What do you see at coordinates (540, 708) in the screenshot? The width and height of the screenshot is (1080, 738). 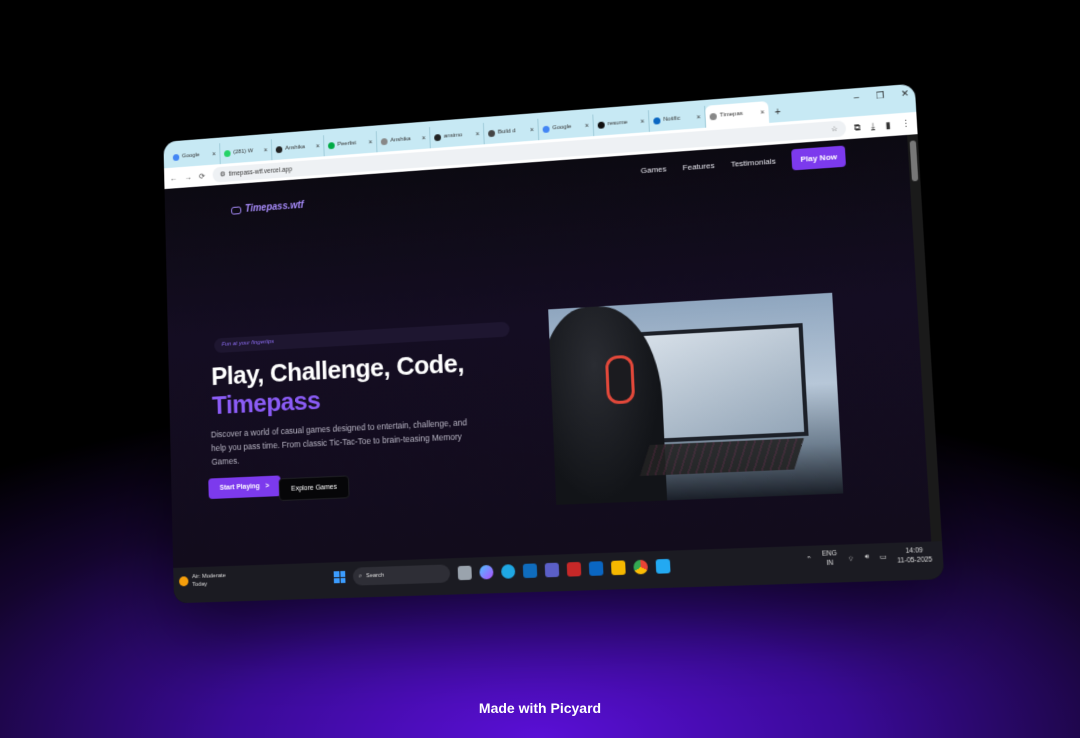 I see `footer-credit: Made with Picyard` at bounding box center [540, 708].